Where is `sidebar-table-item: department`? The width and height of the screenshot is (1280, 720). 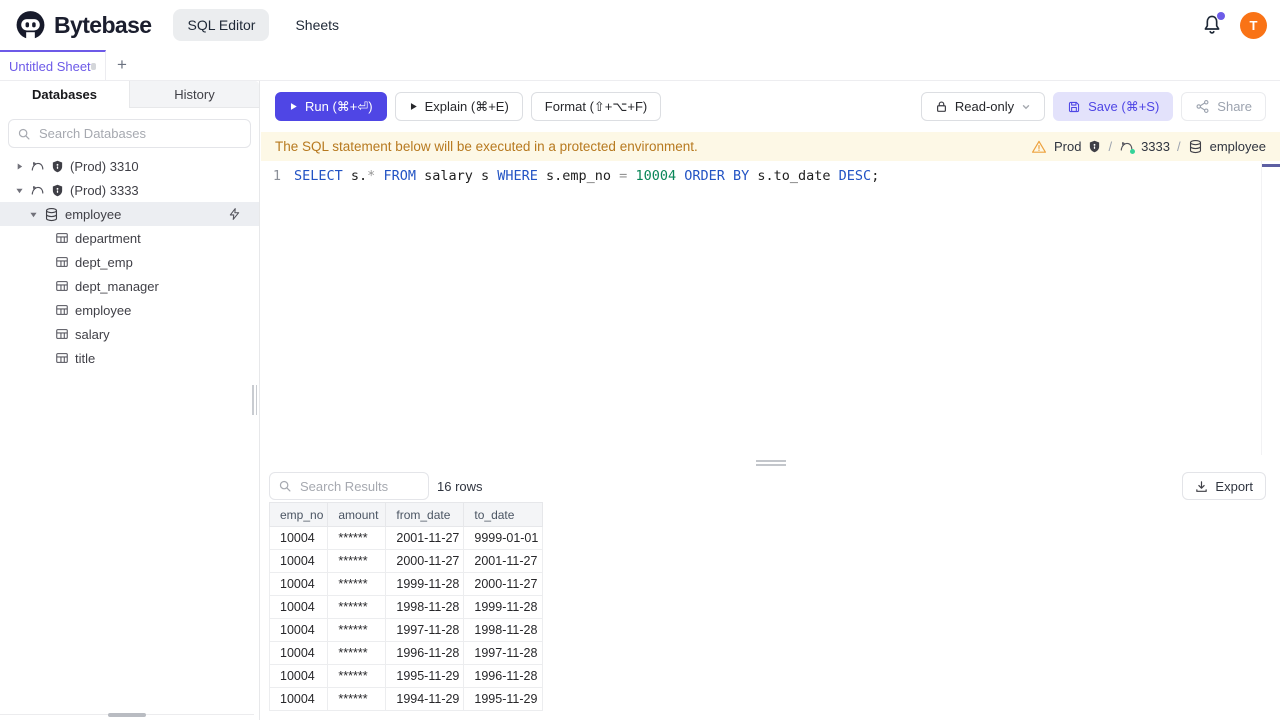
sidebar-table-item: department is located at coordinates (129, 238).